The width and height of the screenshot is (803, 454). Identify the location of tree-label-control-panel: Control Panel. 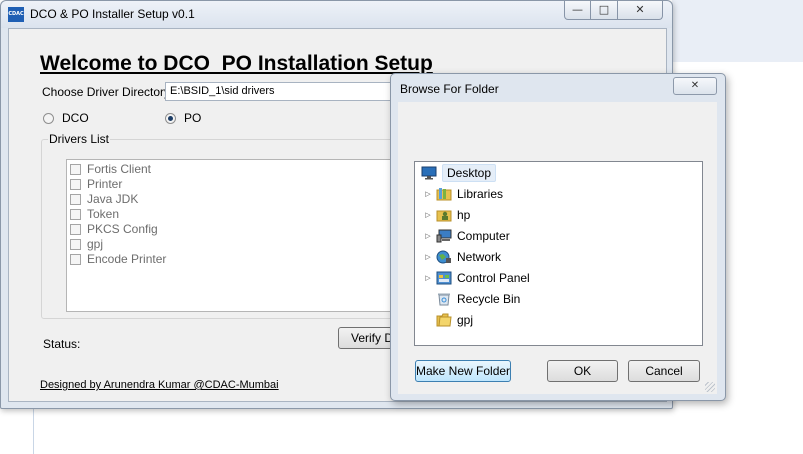
(493, 278).